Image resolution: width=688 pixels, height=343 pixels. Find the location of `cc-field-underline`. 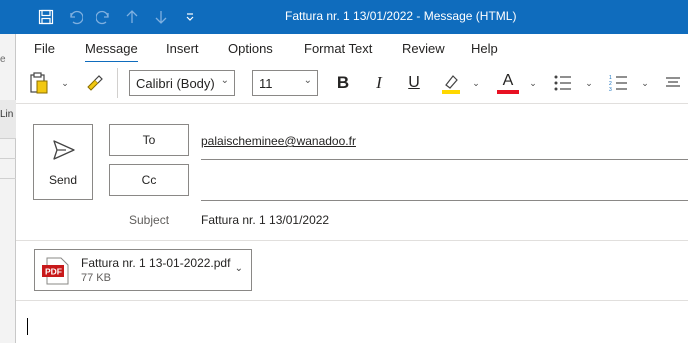

cc-field-underline is located at coordinates (444, 200).